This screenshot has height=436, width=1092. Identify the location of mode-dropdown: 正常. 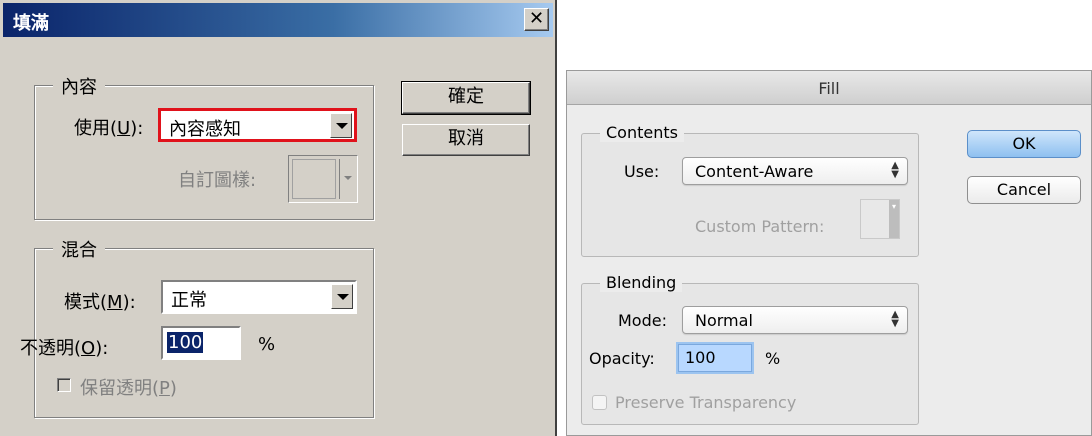
(259, 297).